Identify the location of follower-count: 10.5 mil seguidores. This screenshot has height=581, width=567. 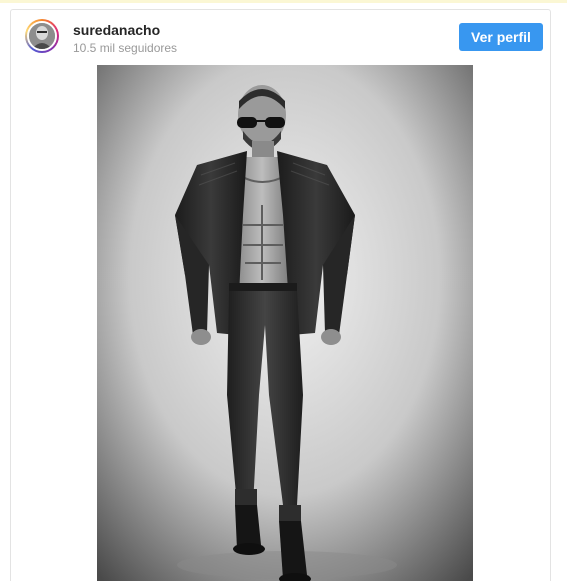
(125, 48).